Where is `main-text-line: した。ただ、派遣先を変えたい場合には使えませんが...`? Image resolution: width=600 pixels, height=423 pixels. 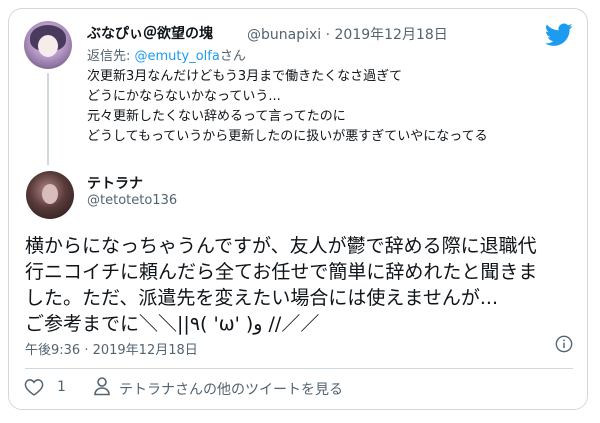 main-text-line: した。ただ、派遣先を変えたい場合には使えませんが... is located at coordinates (261, 298).